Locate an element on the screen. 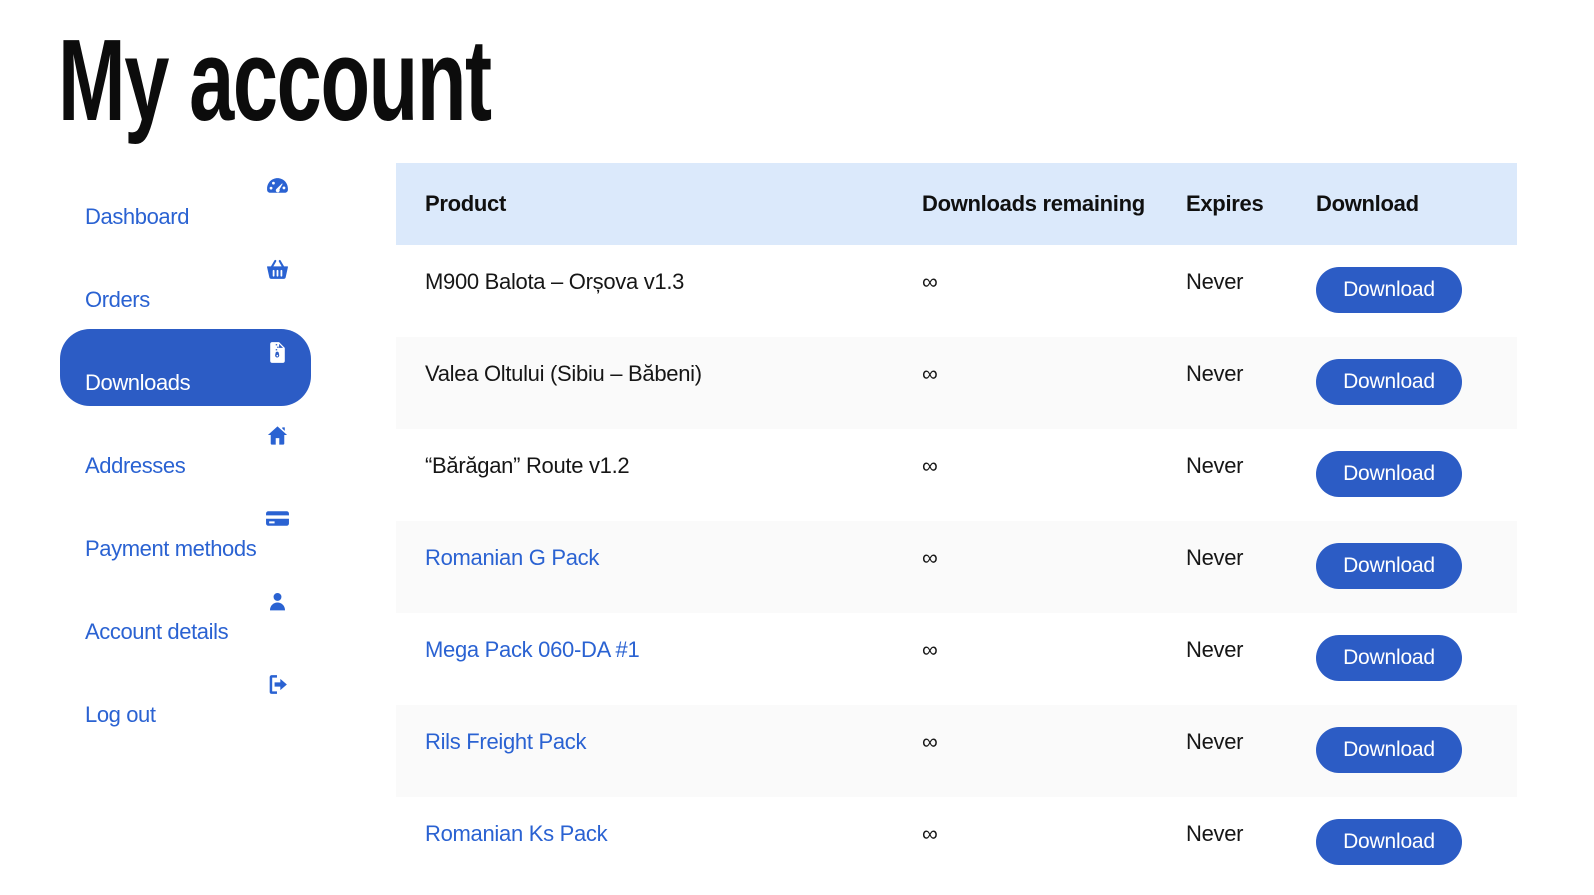 This screenshot has width=1594, height=895. sidebar-item-log-out: Log out is located at coordinates (185, 699).